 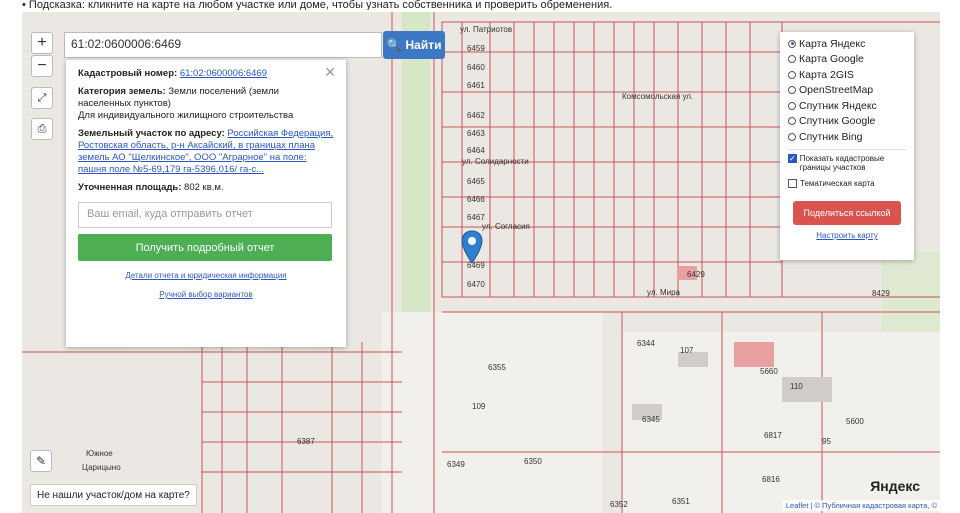 I want to click on yandex-logo: Яндекс, so click(x=895, y=486).